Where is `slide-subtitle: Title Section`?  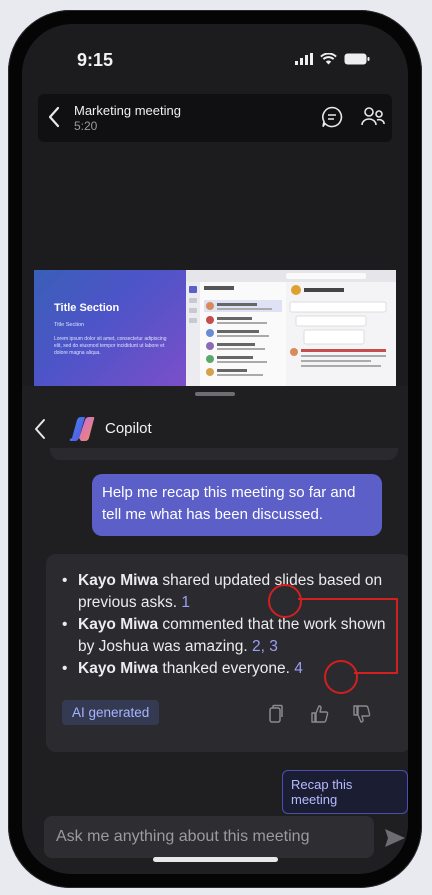 slide-subtitle: Title Section is located at coordinates (69, 325).